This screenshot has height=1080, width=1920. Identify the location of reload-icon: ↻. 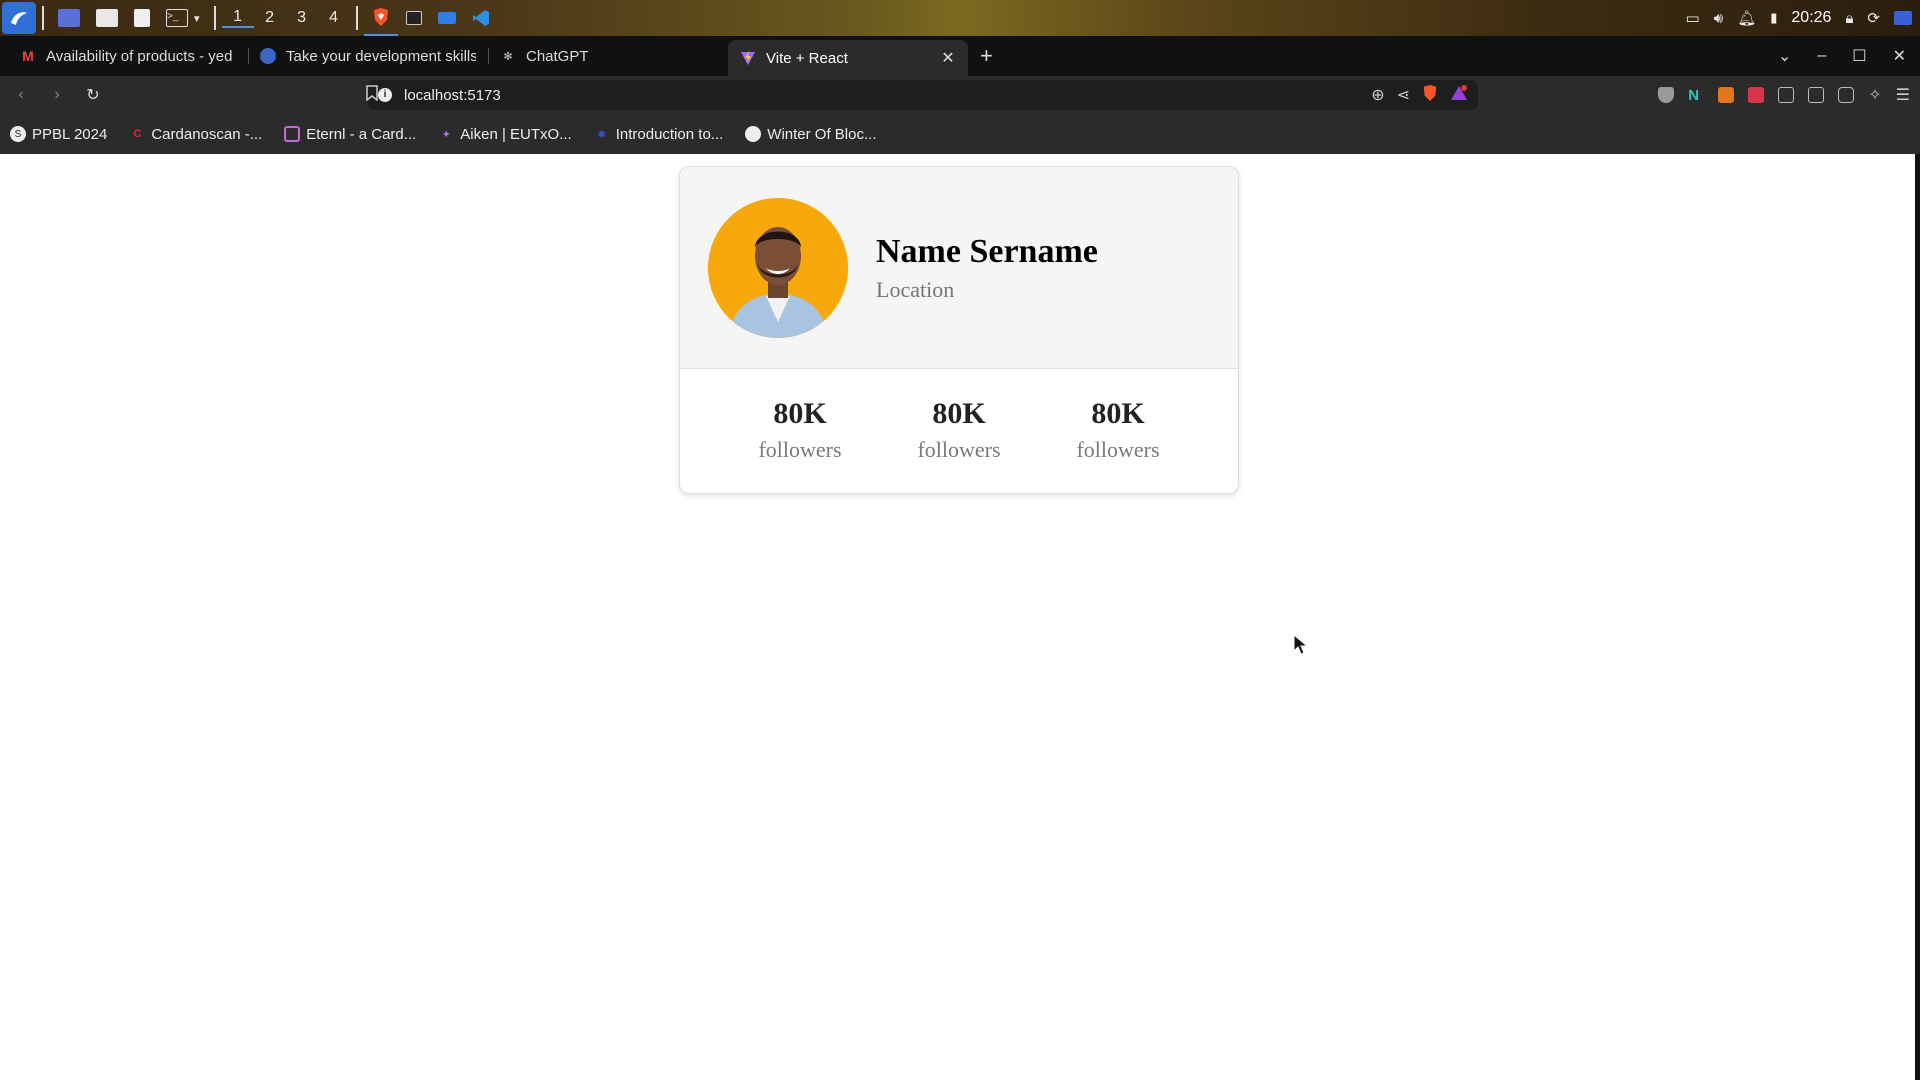
(93, 95).